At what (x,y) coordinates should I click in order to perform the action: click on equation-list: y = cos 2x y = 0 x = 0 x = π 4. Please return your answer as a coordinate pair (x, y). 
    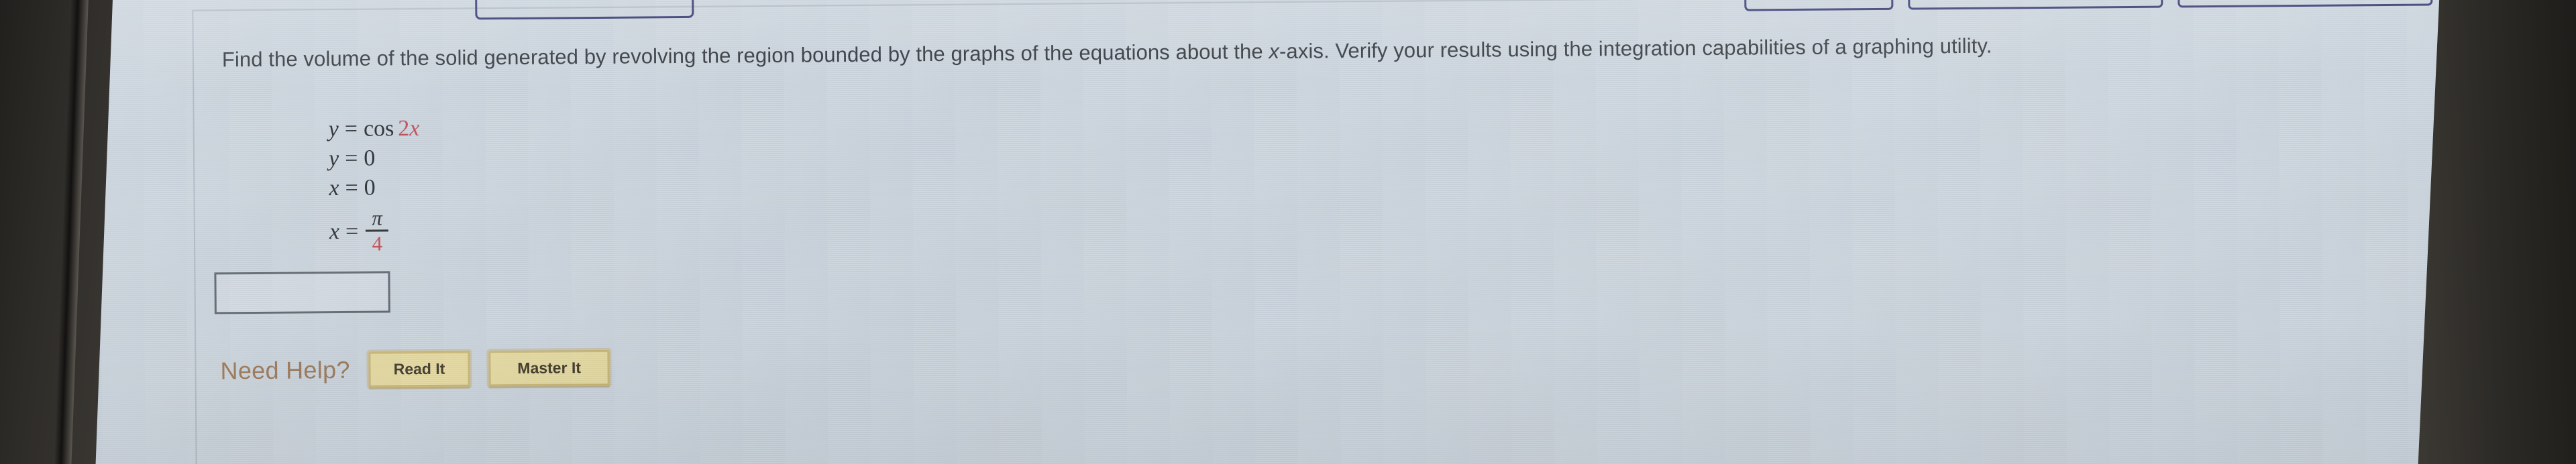
    Looking at the image, I should click on (375, 184).